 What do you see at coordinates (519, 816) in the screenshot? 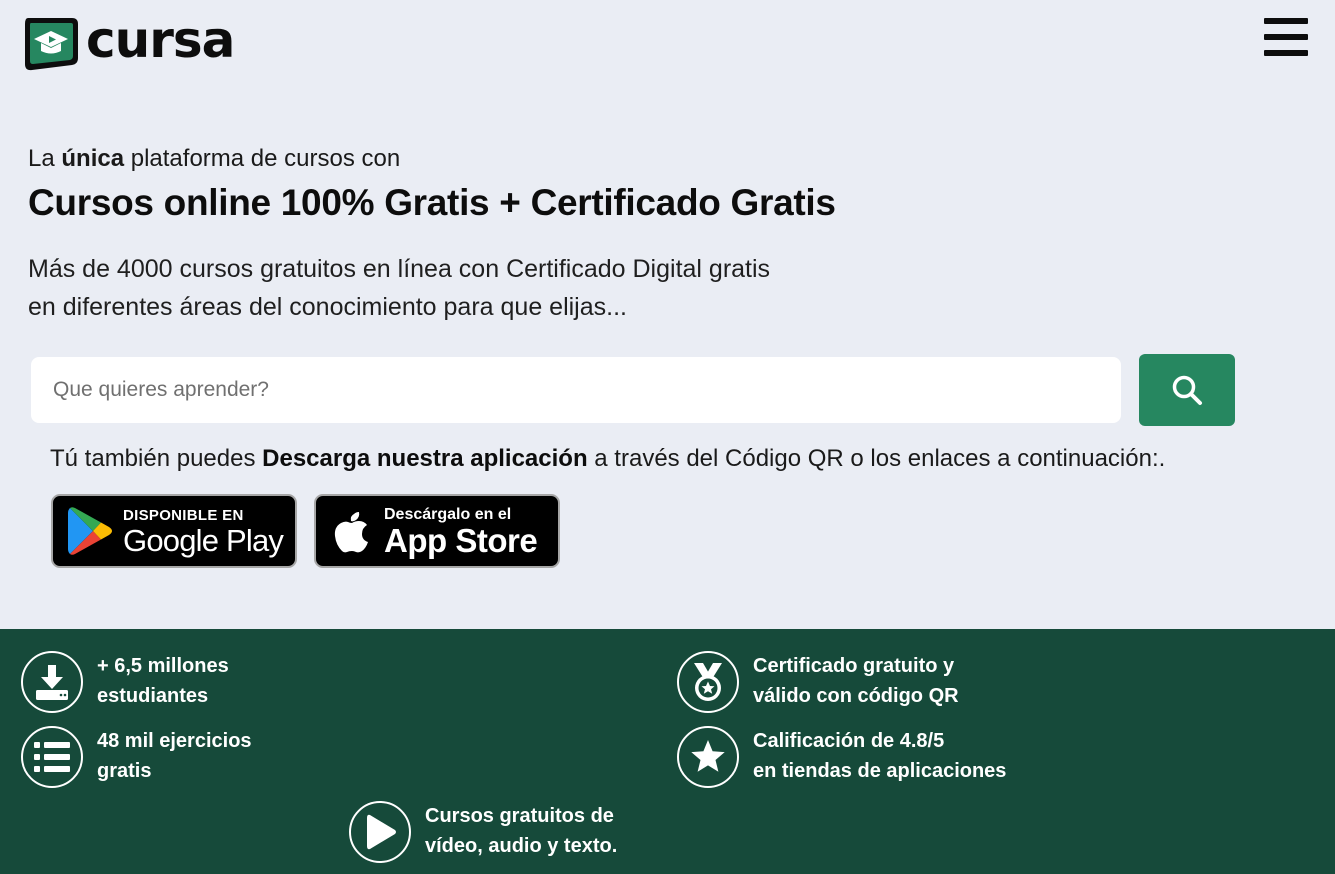
I see `feature-line: Cursos gratuitos de` at bounding box center [519, 816].